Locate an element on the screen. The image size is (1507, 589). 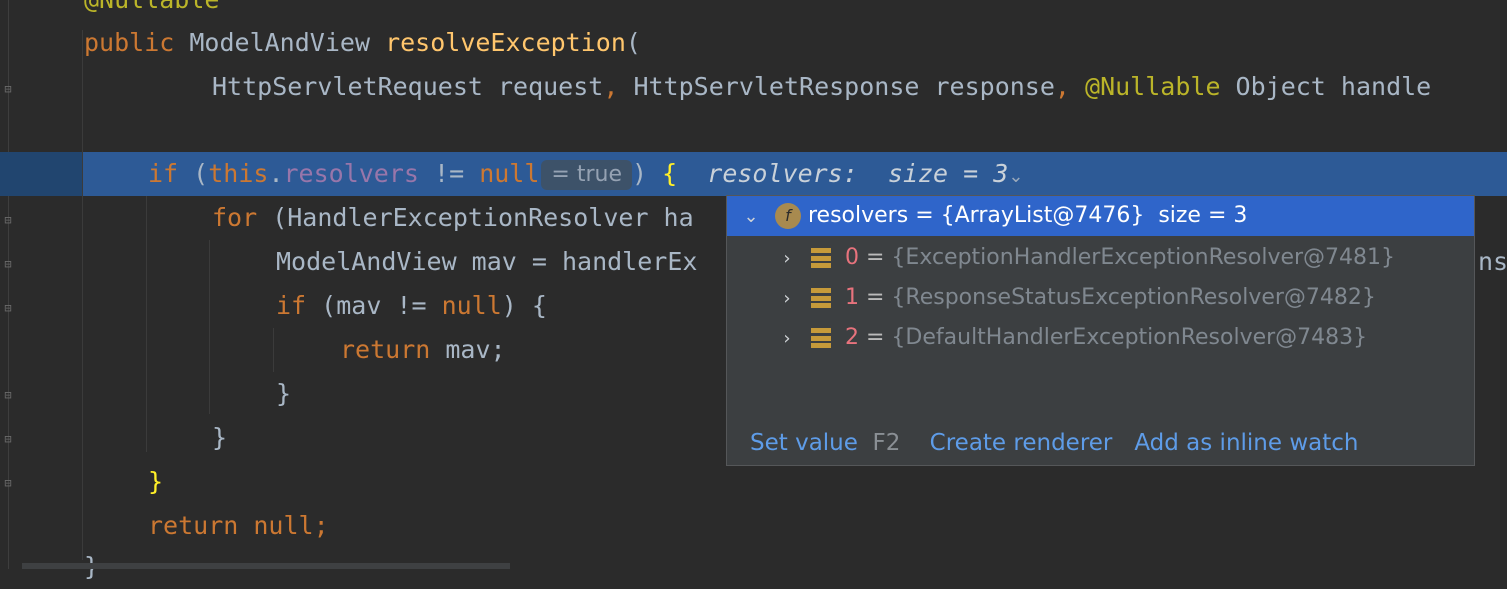
item-value: {DefaultHandlerExceptionResolver@7483} is located at coordinates (1129, 337).